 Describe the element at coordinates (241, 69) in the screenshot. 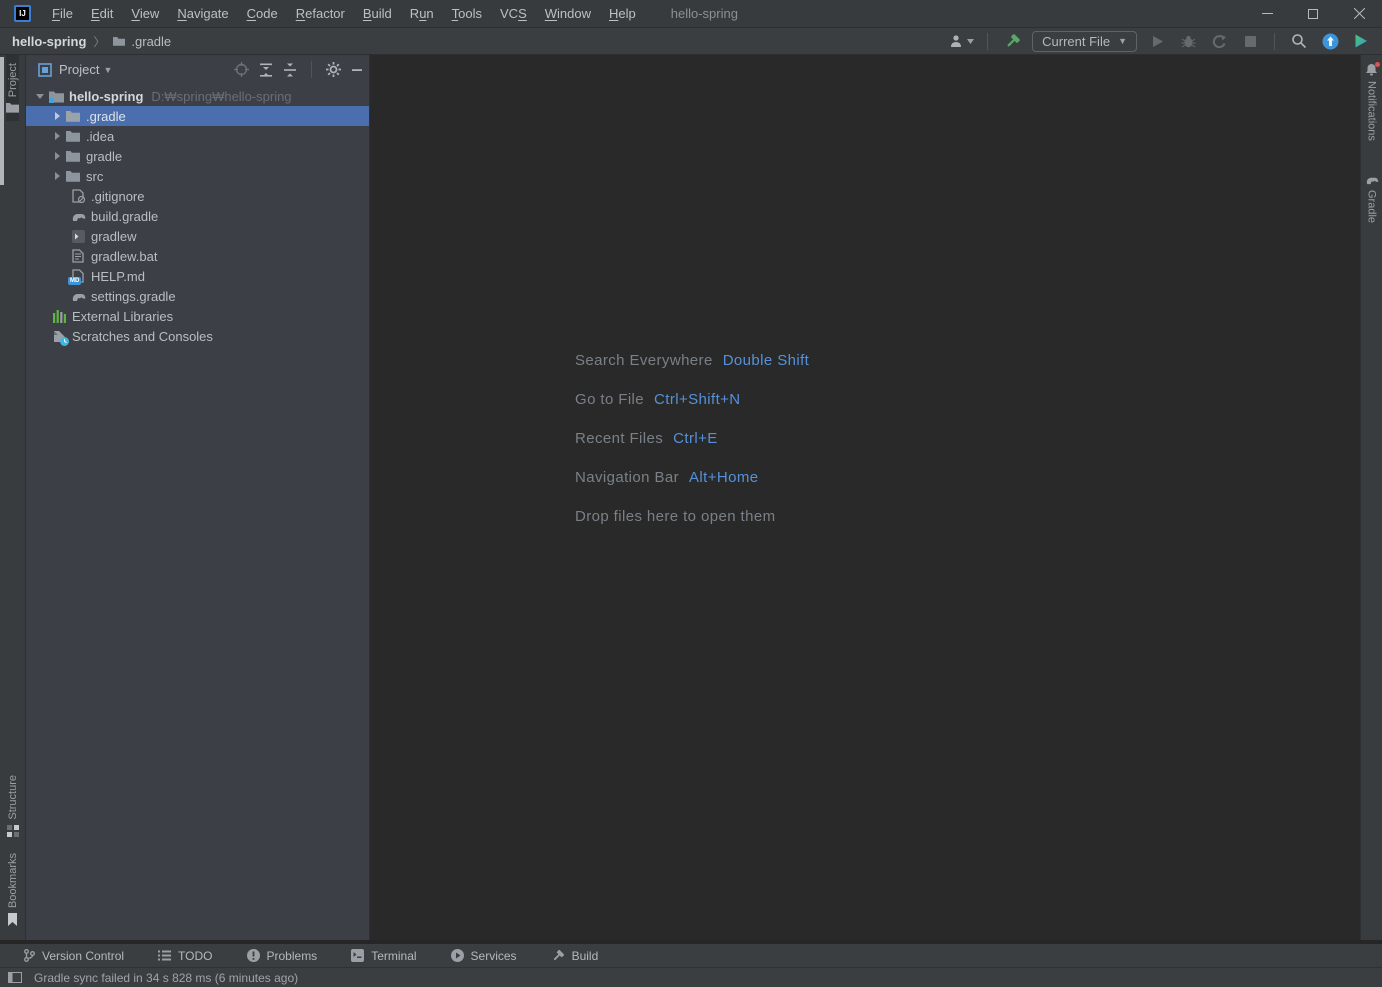

I see `locate-file-icon` at that location.